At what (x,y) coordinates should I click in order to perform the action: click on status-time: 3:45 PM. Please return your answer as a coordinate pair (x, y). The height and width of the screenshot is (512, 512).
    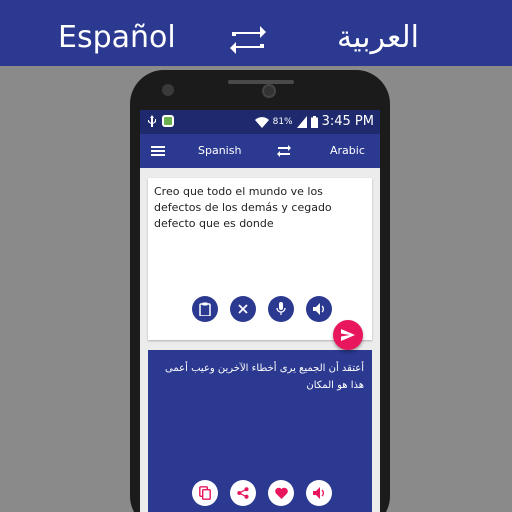
    Looking at the image, I should click on (347, 121).